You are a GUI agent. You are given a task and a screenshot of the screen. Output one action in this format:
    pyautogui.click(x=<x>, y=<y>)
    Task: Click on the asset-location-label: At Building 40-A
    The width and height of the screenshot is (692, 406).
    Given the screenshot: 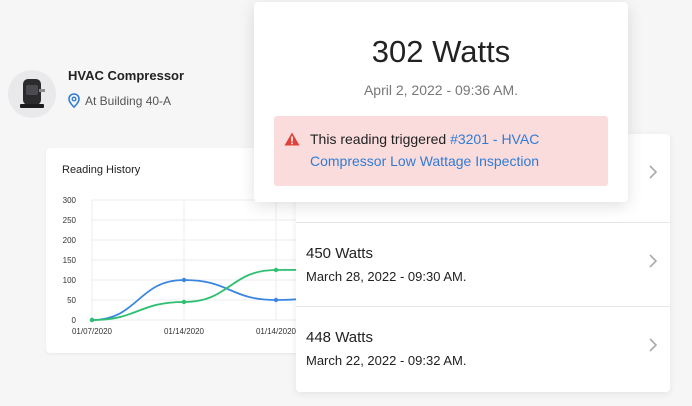 What is the action you would take?
    pyautogui.click(x=128, y=100)
    